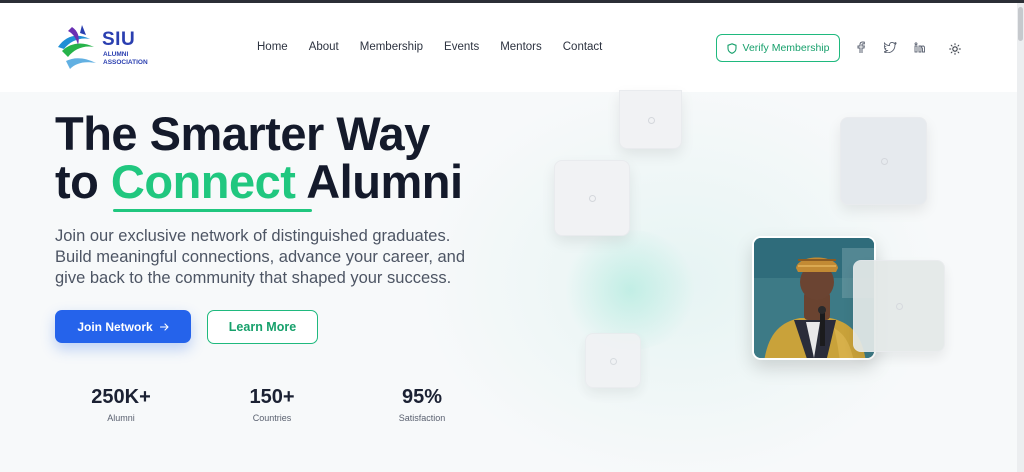 Image resolution: width=1024 pixels, height=472 pixels. What do you see at coordinates (121, 418) in the screenshot?
I see `stat-label: Alumni` at bounding box center [121, 418].